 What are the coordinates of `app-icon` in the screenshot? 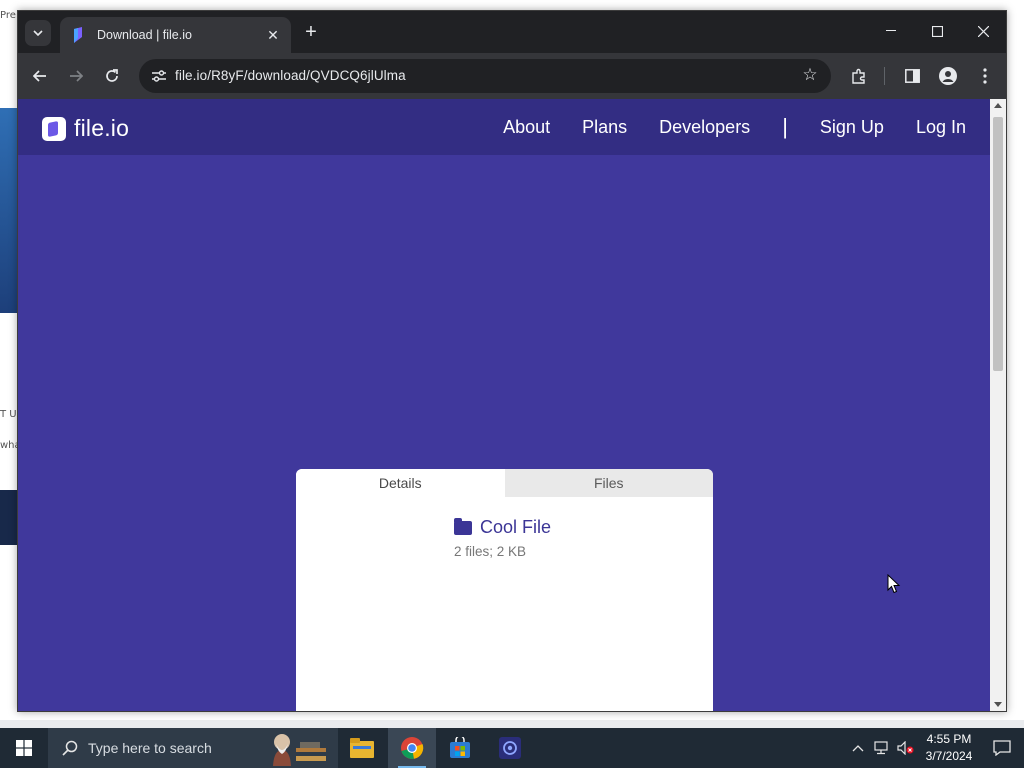 It's located at (510, 748).